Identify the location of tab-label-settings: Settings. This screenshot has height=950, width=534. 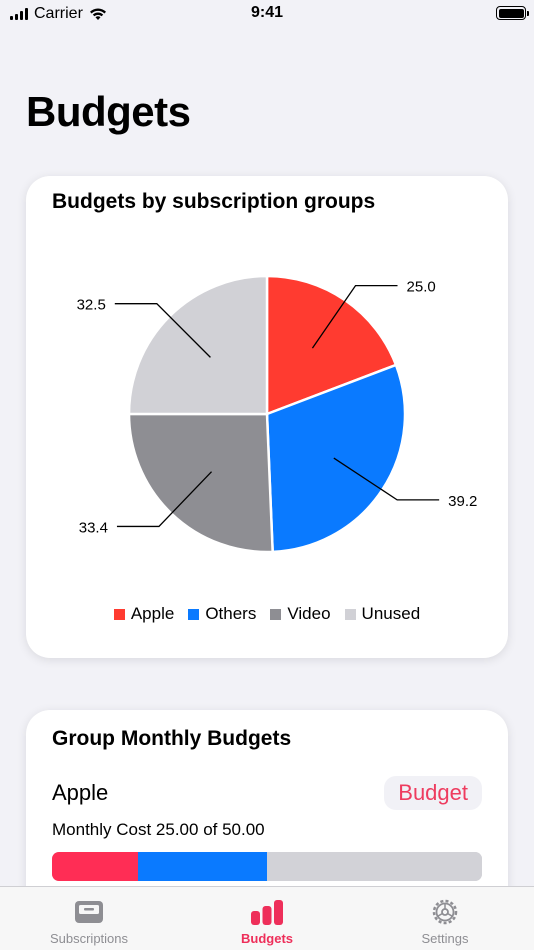
(445, 938).